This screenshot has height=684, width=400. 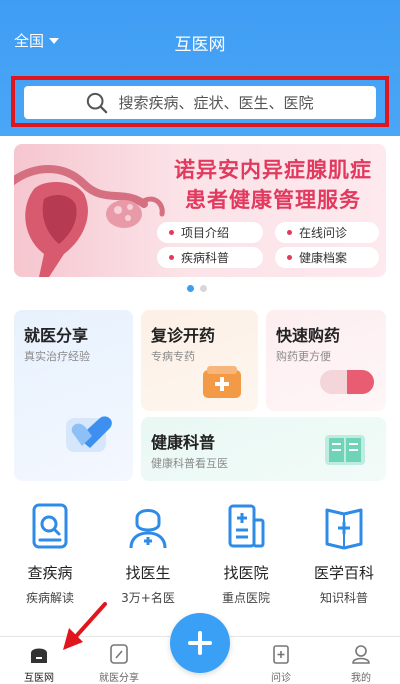 What do you see at coordinates (343, 598) in the screenshot?
I see `quick-subtitle: 知识科普` at bounding box center [343, 598].